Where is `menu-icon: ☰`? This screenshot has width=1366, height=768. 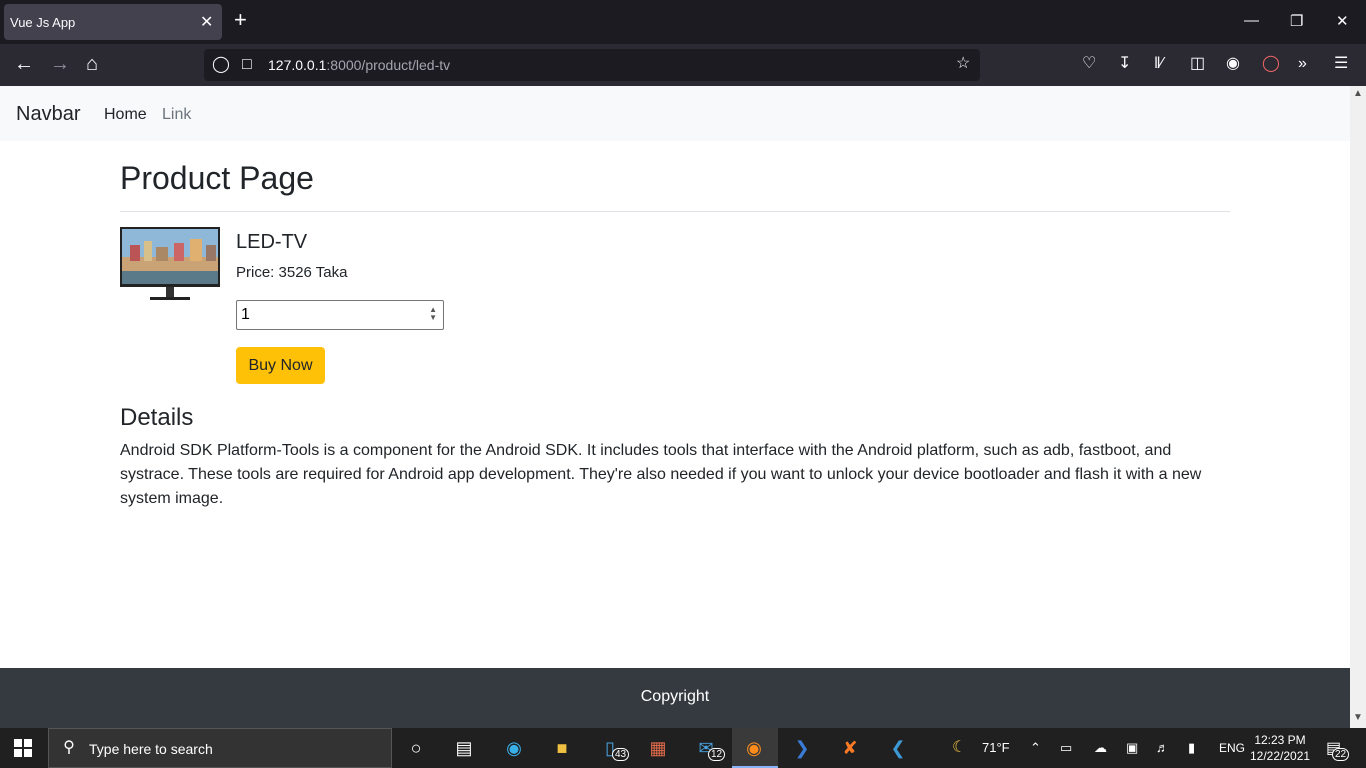 menu-icon: ☰ is located at coordinates (1341, 64).